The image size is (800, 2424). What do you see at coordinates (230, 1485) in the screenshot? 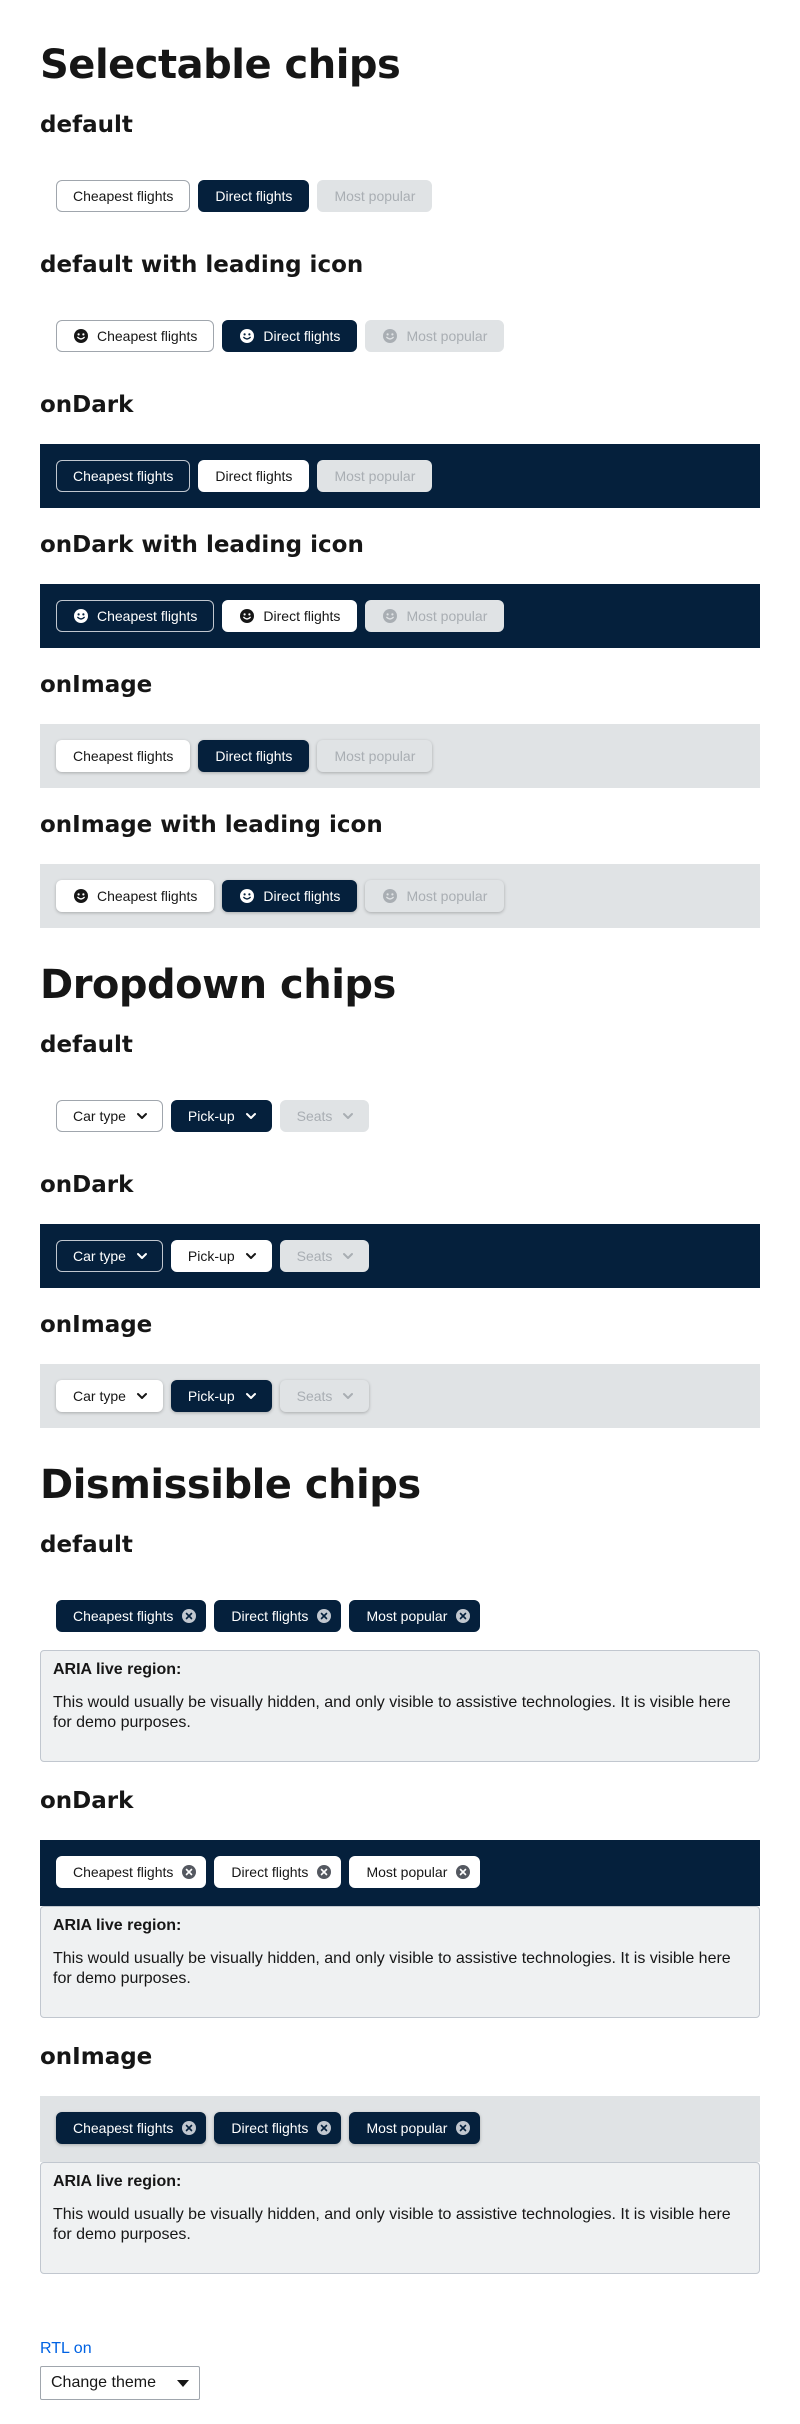
I see `dismissible-chips-heading: Dismissible chips` at bounding box center [230, 1485].